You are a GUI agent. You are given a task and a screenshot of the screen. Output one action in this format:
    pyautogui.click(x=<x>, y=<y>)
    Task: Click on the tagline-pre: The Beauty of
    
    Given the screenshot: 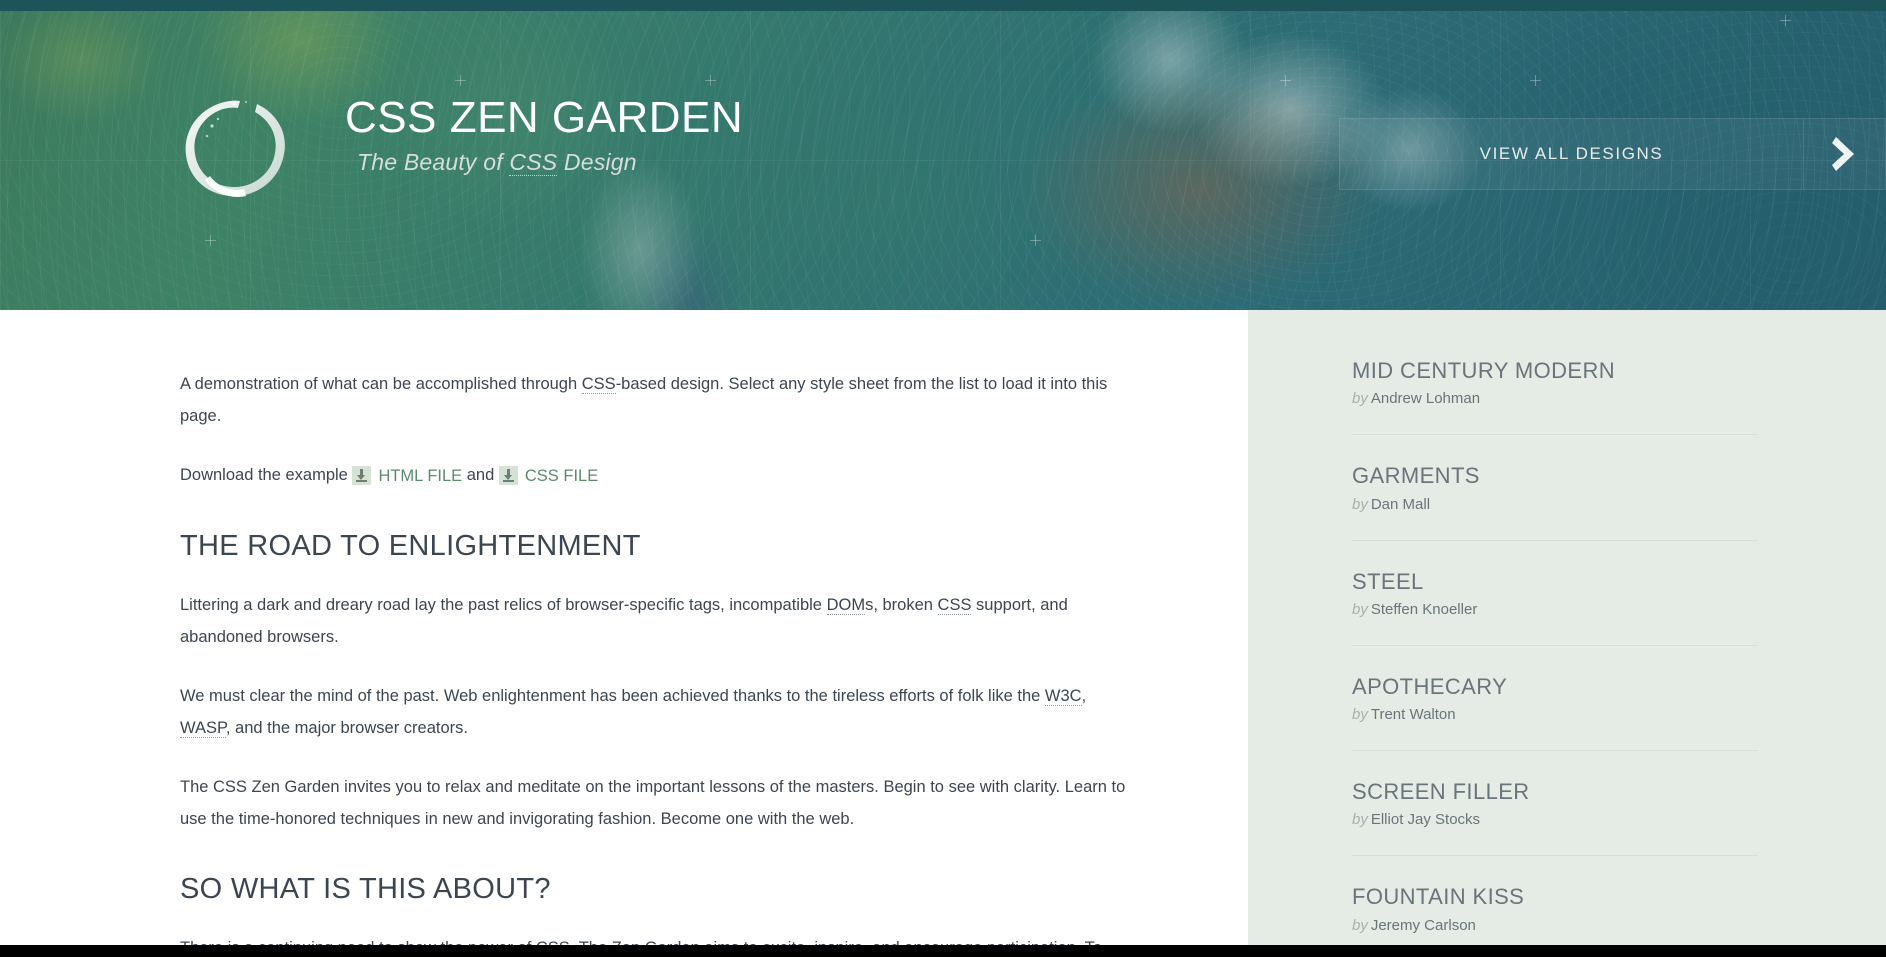 What is the action you would take?
    pyautogui.click(x=433, y=162)
    